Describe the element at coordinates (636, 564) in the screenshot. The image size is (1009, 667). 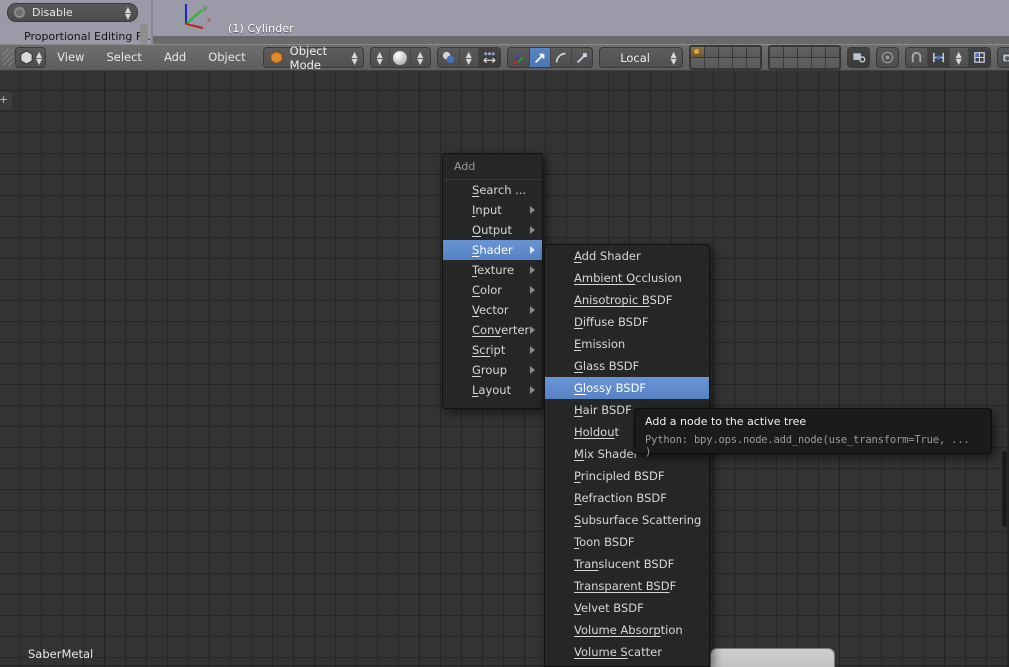
I see `menu-item-label: slucent BSDF` at that location.